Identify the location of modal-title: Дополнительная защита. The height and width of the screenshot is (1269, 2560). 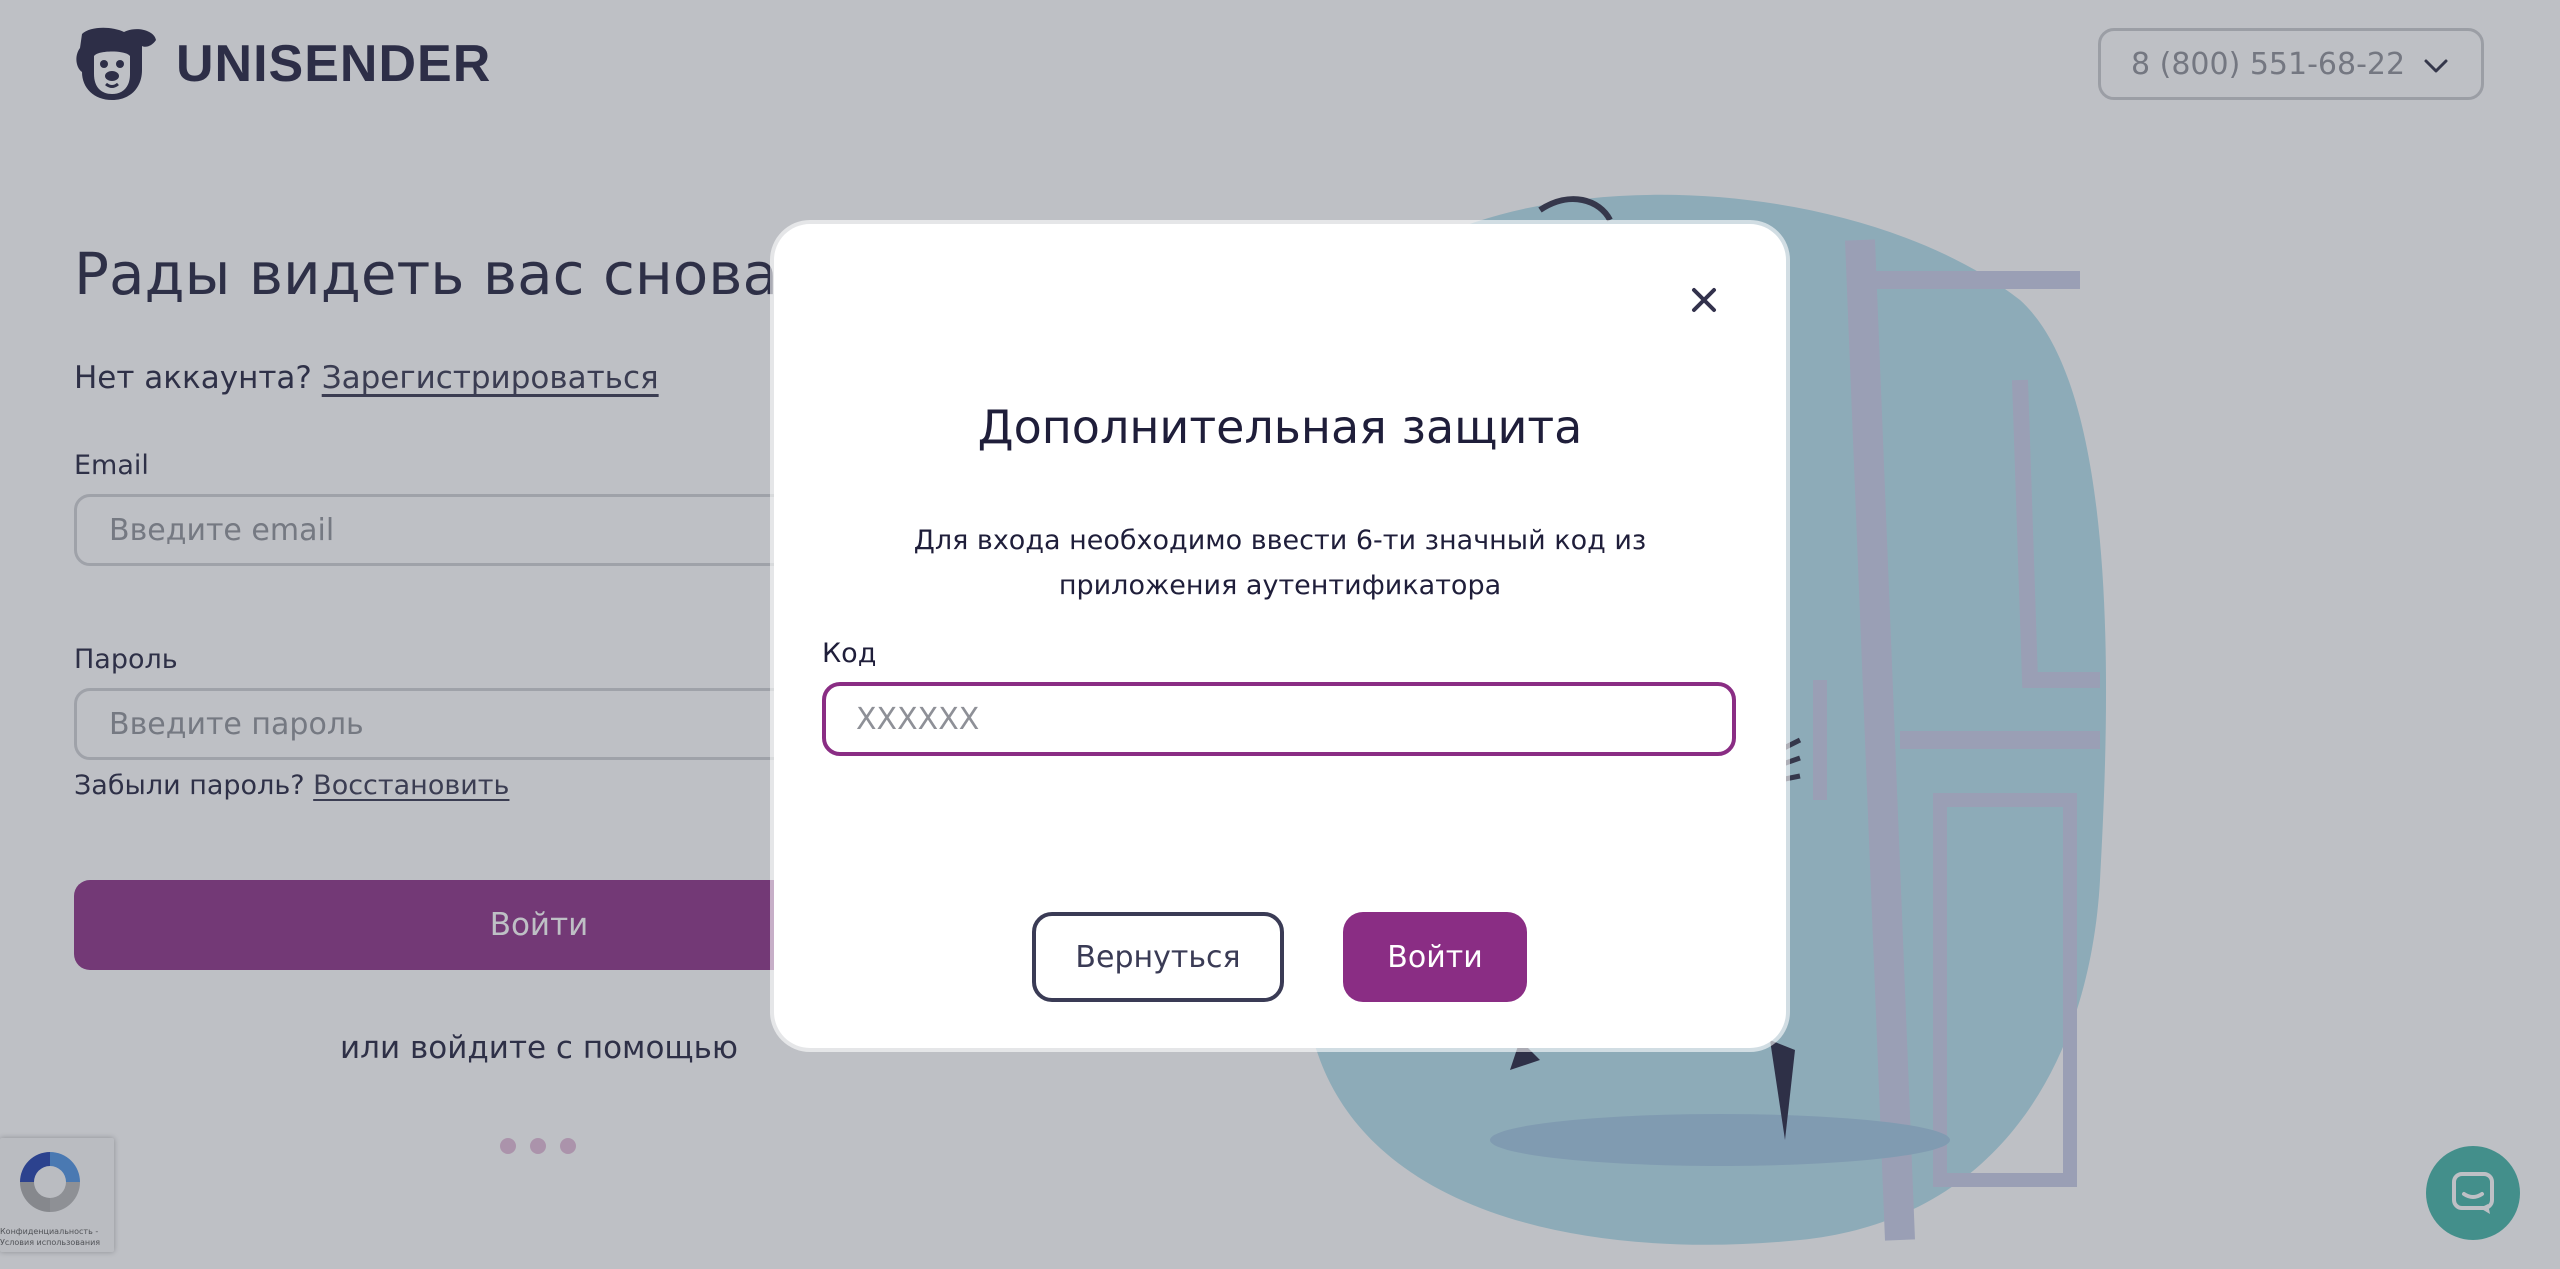
(1280, 427).